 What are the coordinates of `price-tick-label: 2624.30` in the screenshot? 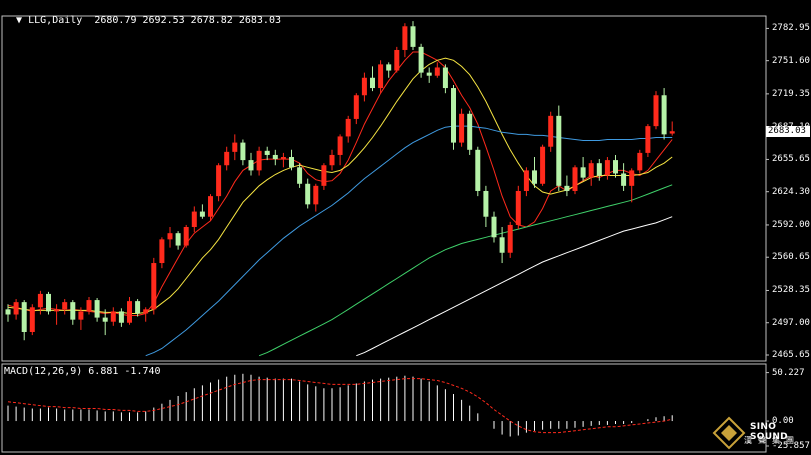 It's located at (791, 191).